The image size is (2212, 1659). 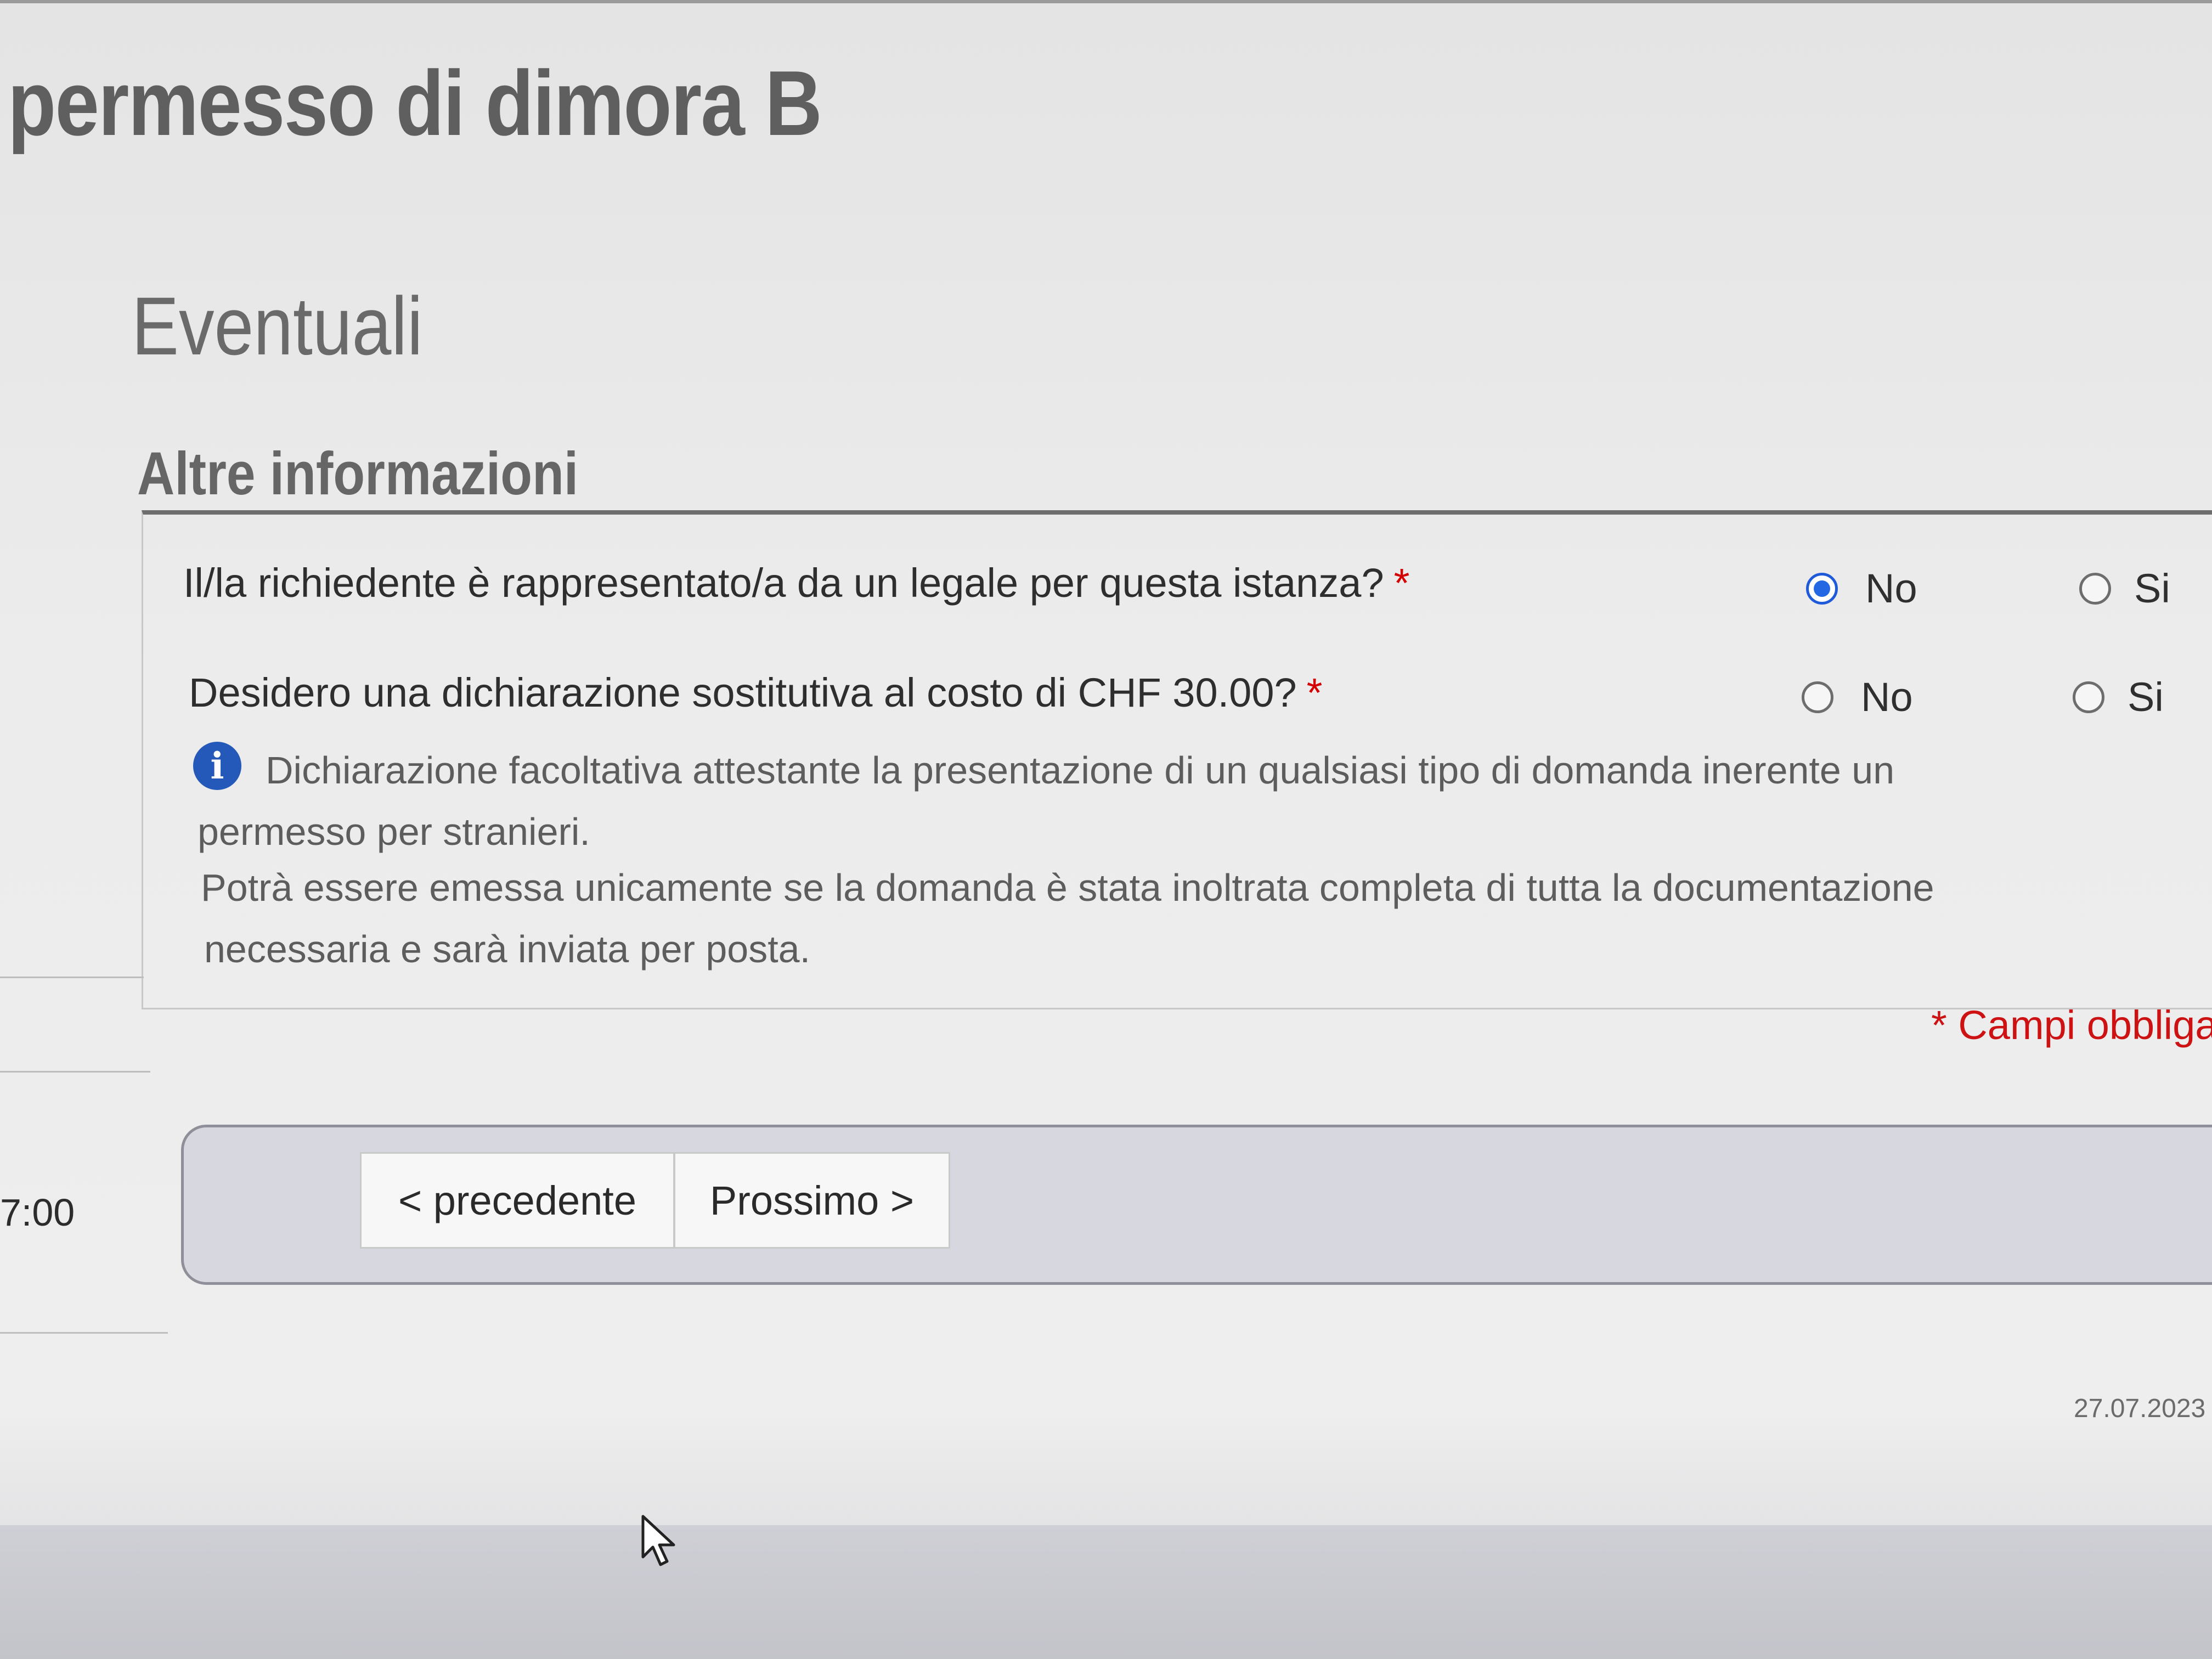 I want to click on info-text-line-2: permesso per stranieri., so click(x=394, y=831).